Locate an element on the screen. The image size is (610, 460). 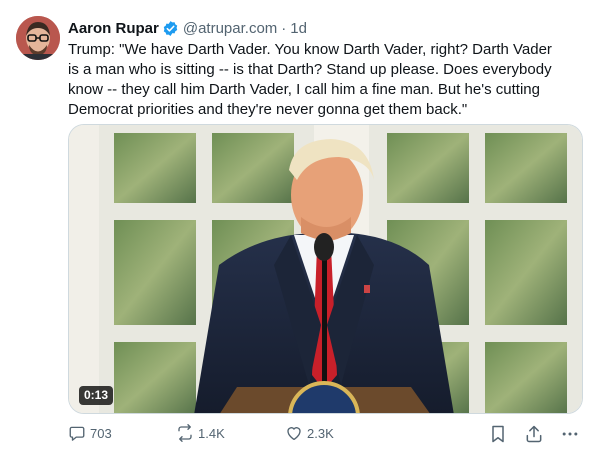
more-icon is located at coordinates (570, 434).